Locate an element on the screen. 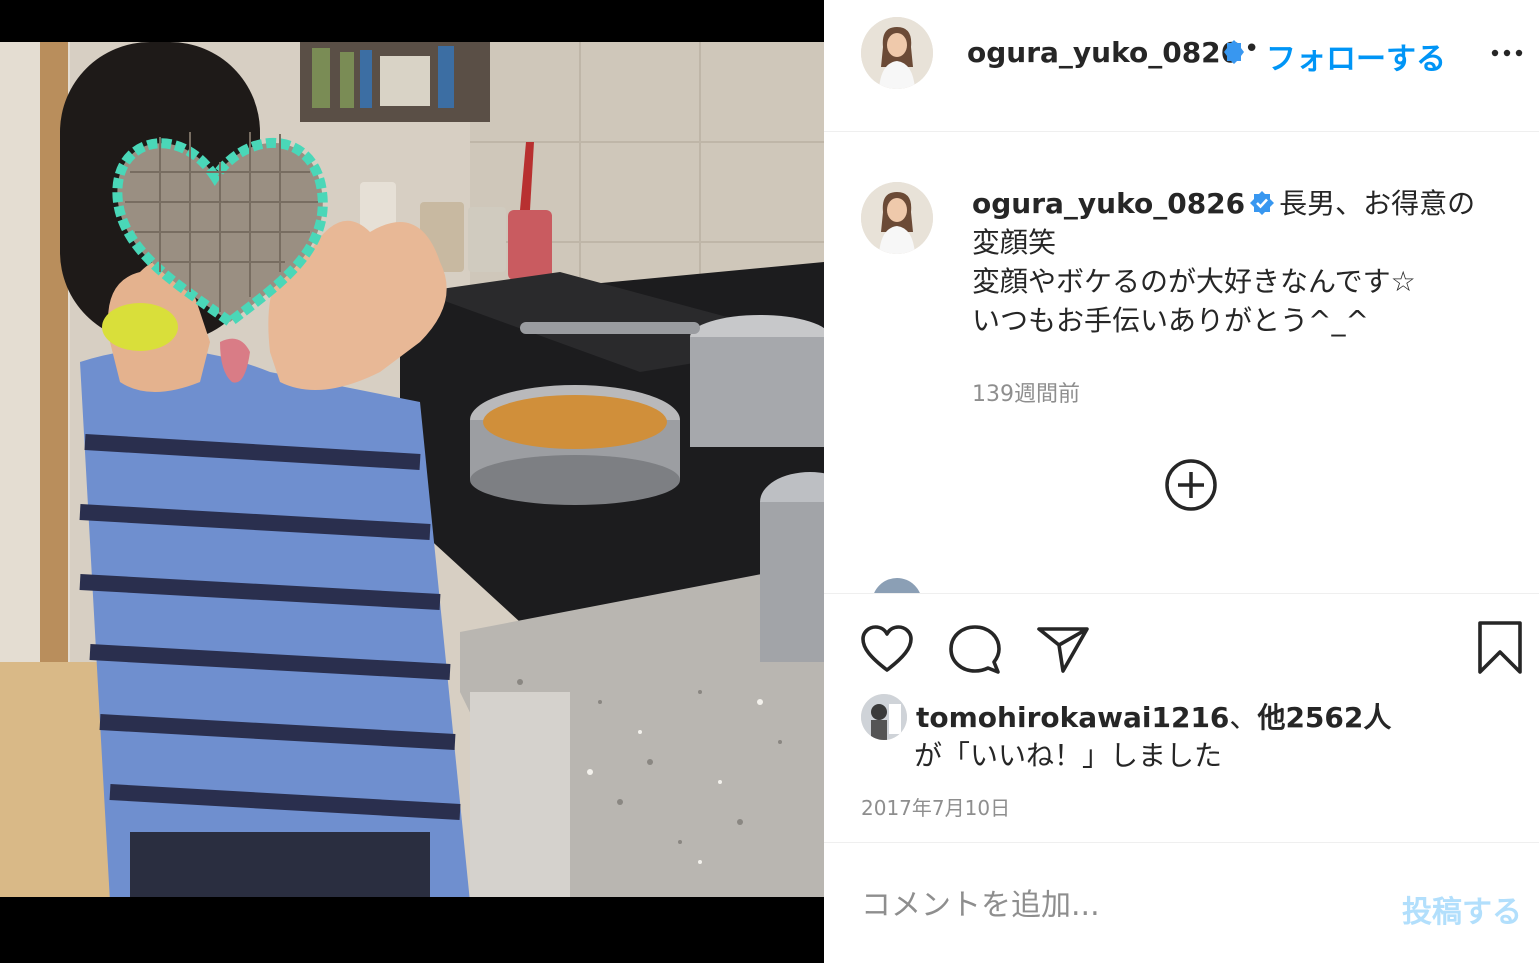 This screenshot has width=1539, height=963. caption-timestamp: 139週間前 is located at coordinates (1026, 392).